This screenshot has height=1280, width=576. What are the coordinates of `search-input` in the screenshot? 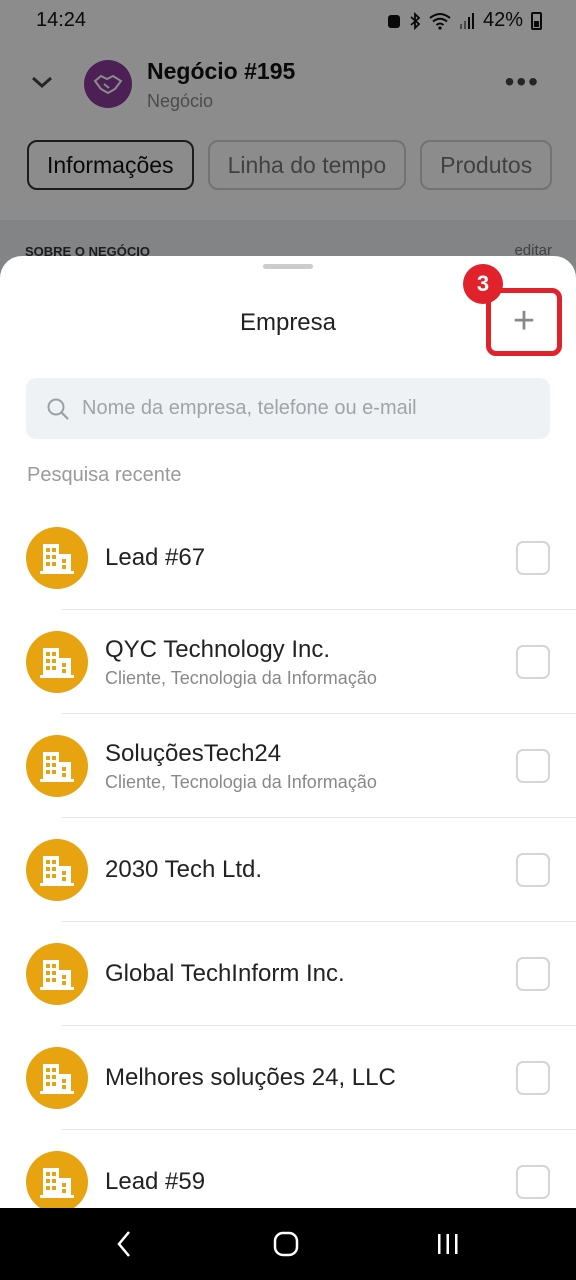 It's located at (308, 408).